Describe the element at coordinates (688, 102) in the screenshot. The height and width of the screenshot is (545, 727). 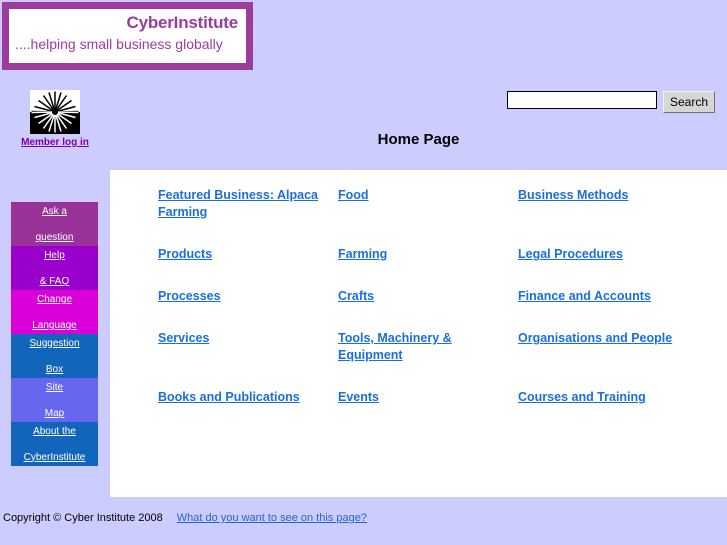
I see `search-button: Search` at that location.